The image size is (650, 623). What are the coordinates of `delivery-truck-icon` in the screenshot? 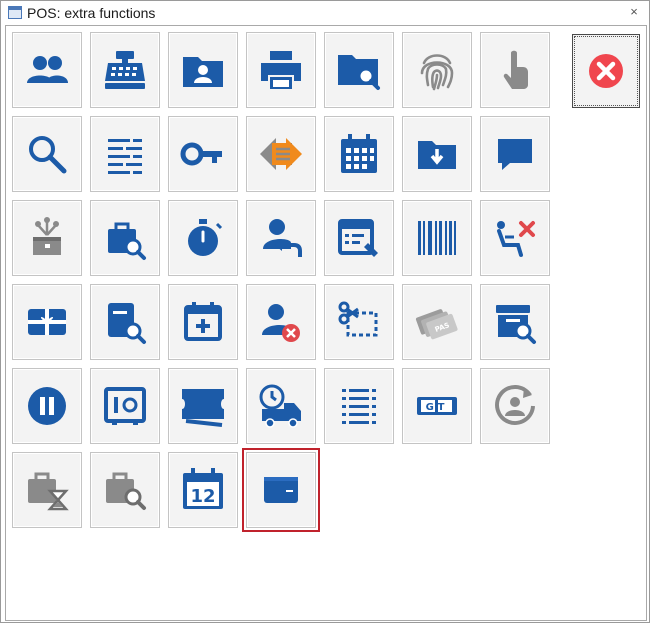 It's located at (280, 406).